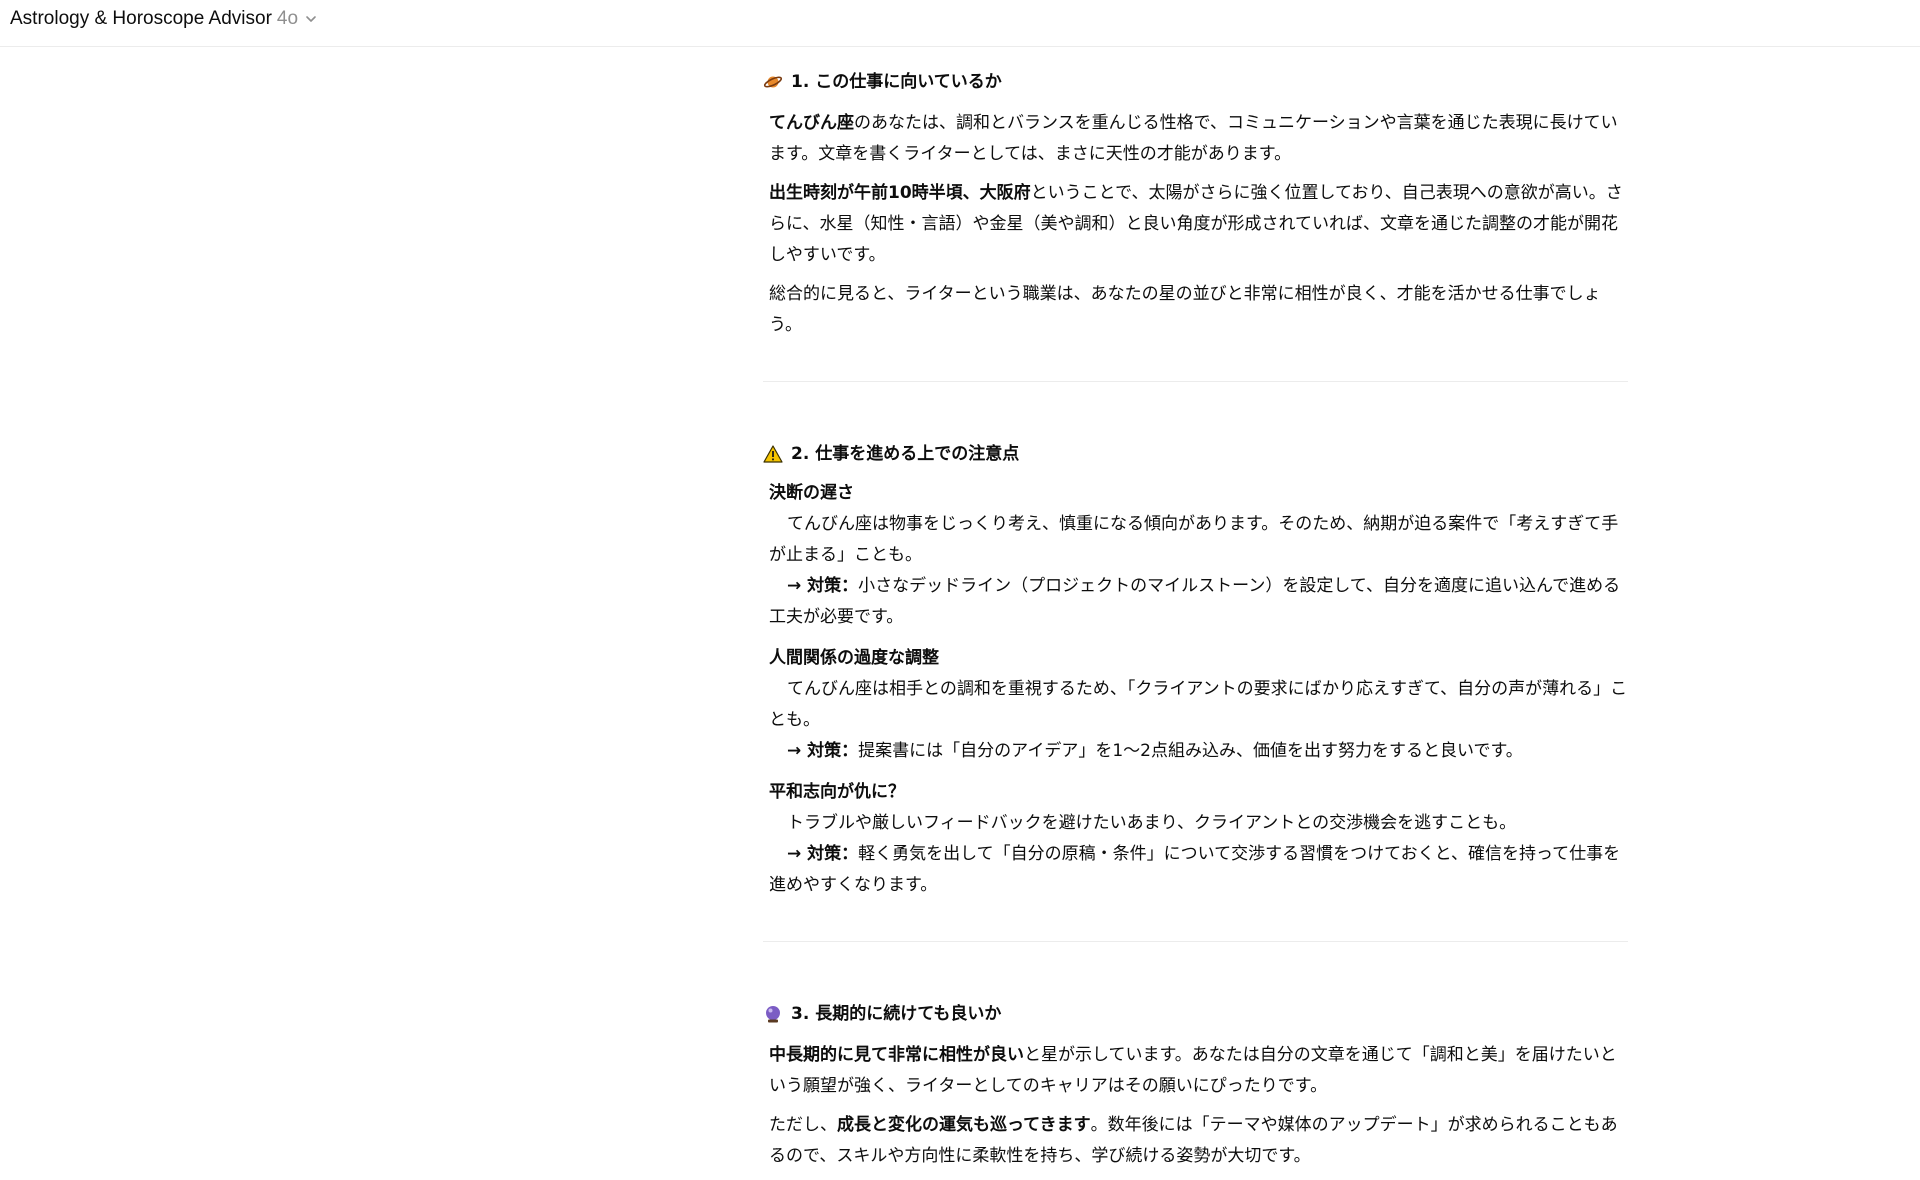 The height and width of the screenshot is (1180, 1920). I want to click on caution-title: 決断の遅さ, so click(811, 493).